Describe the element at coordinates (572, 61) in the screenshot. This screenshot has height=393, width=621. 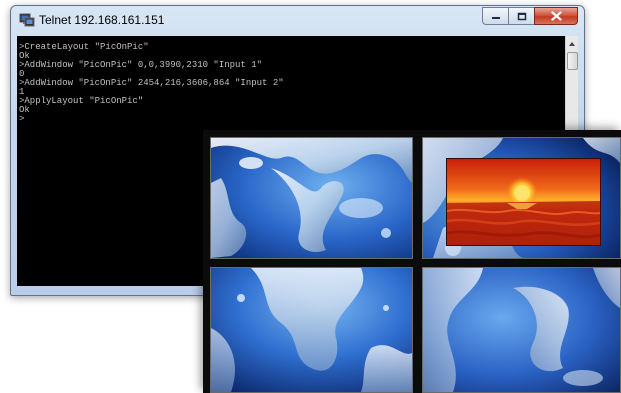
I see `scroll-thumb` at that location.